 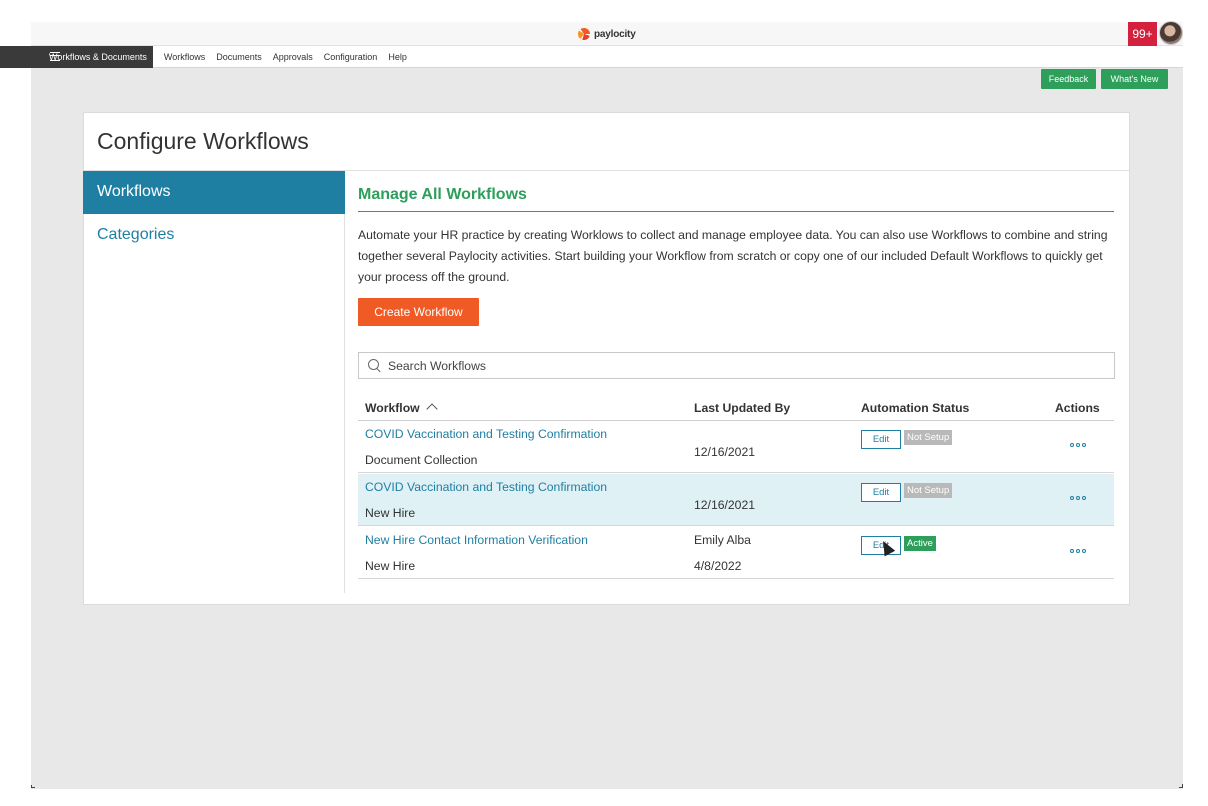 I want to click on sidebar-item-categories: Categories, so click(x=135, y=235).